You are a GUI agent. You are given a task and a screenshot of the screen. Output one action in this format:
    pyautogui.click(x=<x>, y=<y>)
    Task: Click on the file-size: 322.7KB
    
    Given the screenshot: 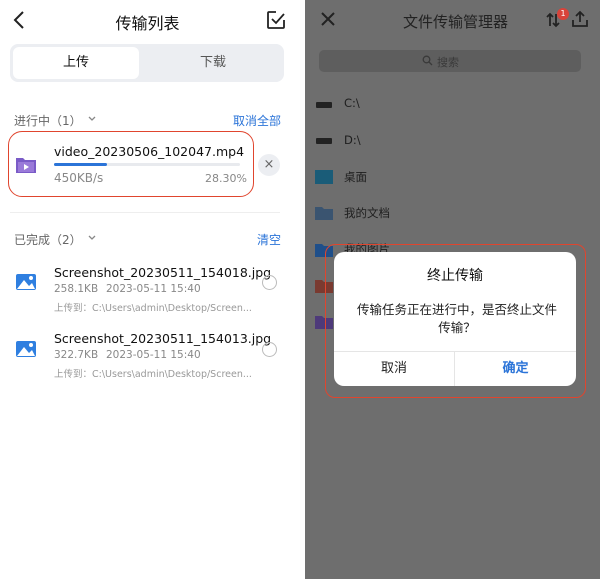 What is the action you would take?
    pyautogui.click(x=76, y=355)
    